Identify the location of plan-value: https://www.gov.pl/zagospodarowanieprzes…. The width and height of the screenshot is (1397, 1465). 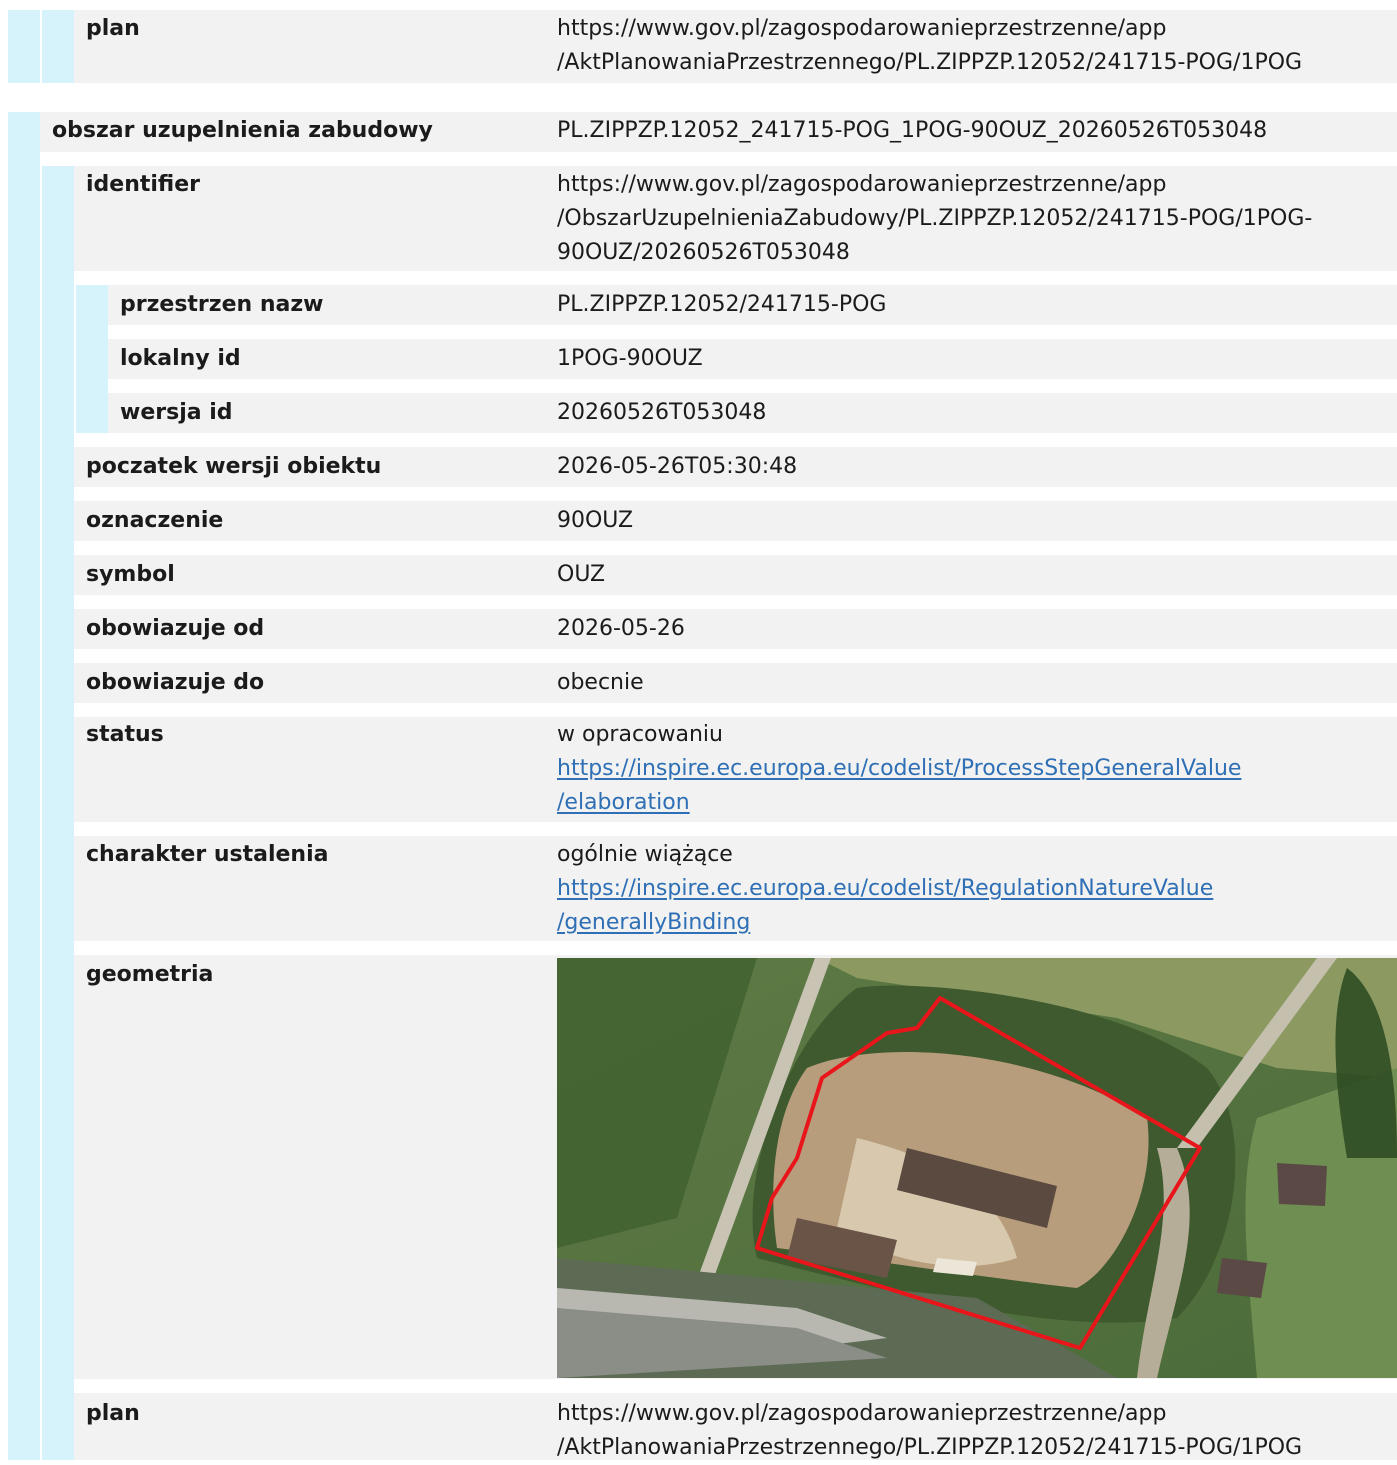
(930, 1430).